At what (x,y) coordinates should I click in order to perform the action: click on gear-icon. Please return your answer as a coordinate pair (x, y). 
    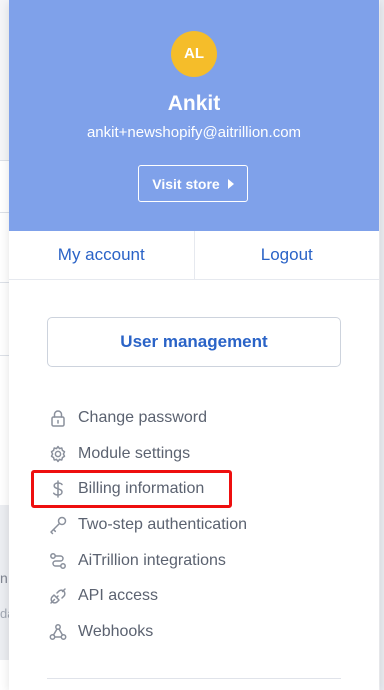
    Looking at the image, I should click on (58, 454).